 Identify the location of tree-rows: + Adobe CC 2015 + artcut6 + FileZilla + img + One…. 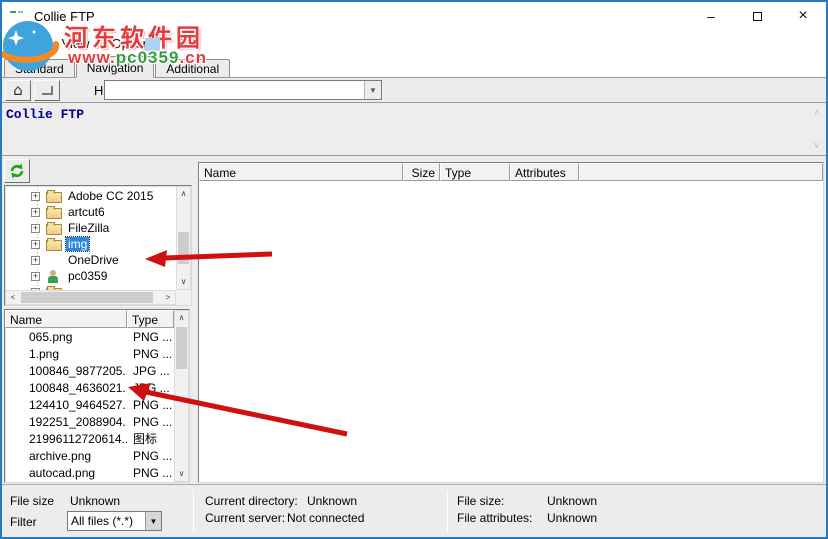
(90, 238).